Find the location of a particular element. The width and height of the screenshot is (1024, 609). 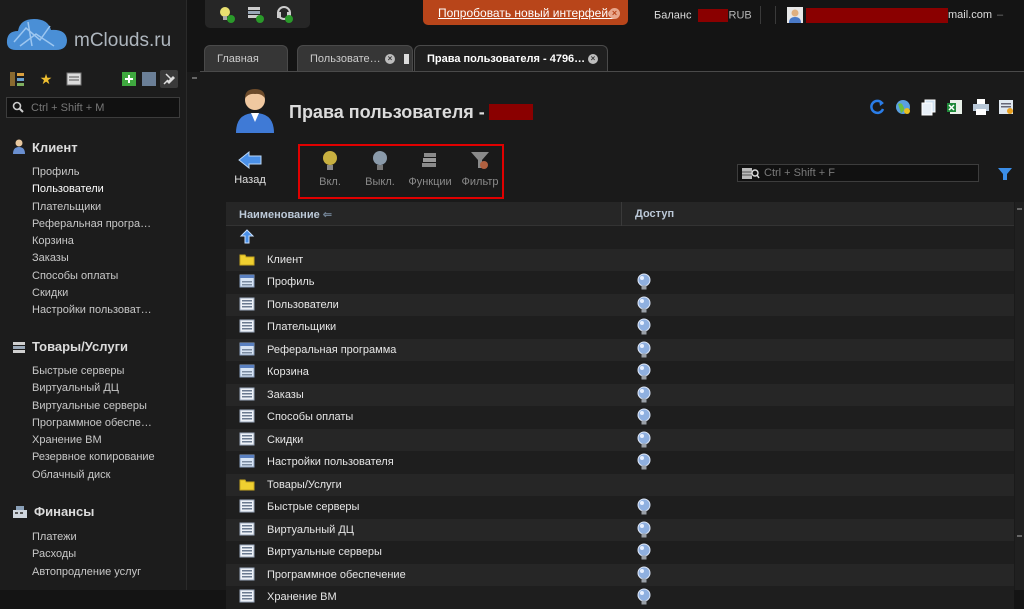

column-header-access: Доступ is located at coordinates (654, 214).